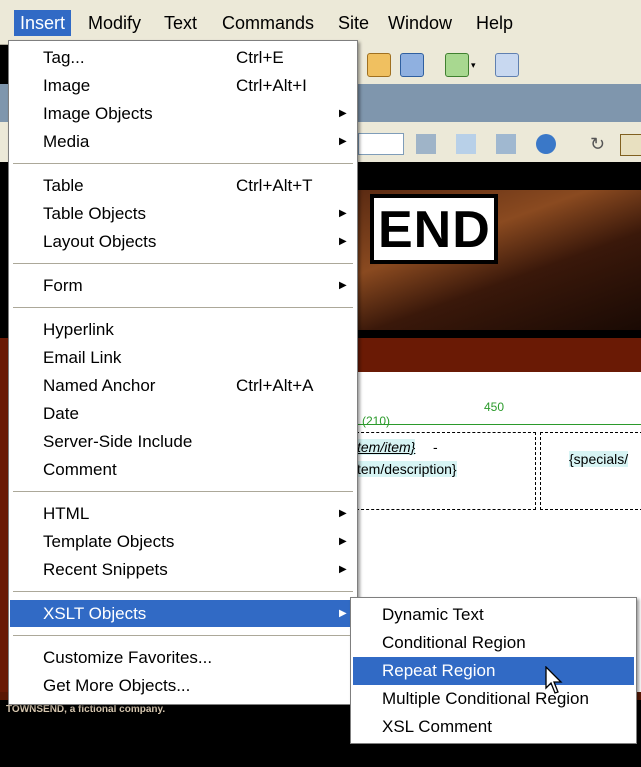 This screenshot has height=767, width=641. What do you see at coordinates (554, 680) in the screenshot?
I see `mouse-cursor-icon` at bounding box center [554, 680].